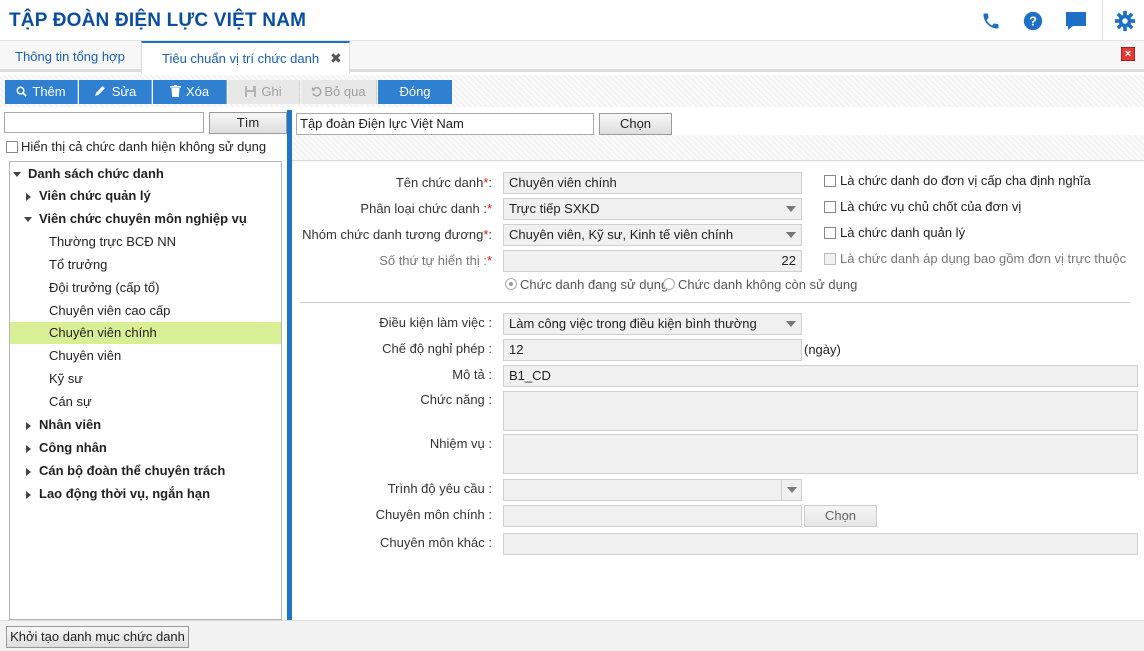 Image resolution: width=1144 pixels, height=651 pixels. Describe the element at coordinates (145, 242) in the screenshot. I see `tree-item: Thường trực BCĐ NN` at that location.